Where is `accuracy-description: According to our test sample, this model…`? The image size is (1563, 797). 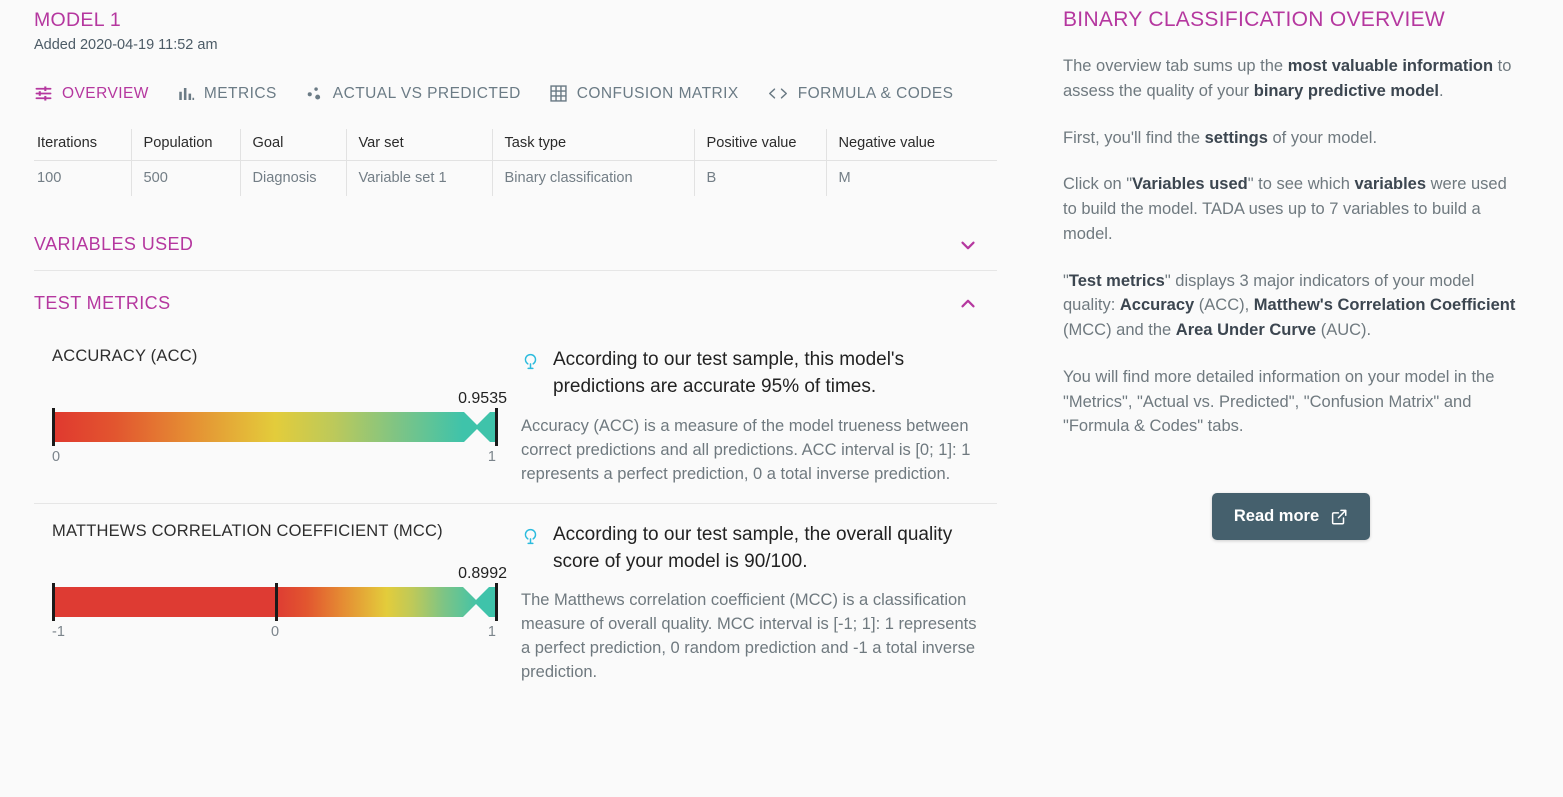 accuracy-description: According to our test sample, this model… is located at coordinates (744, 417).